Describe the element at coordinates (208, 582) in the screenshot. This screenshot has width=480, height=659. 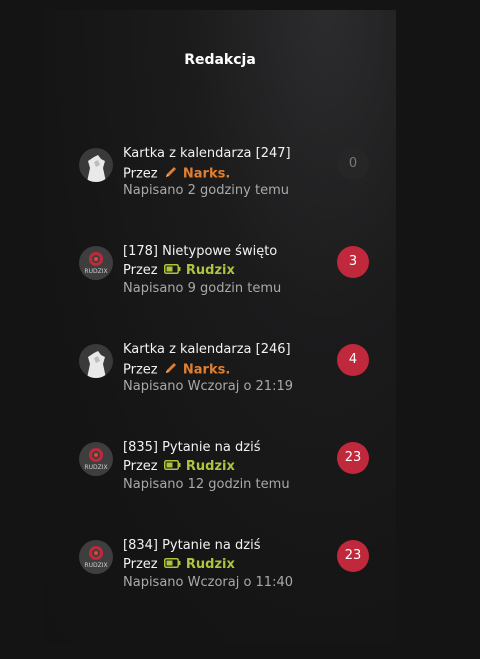
I see `posted-time: Napisano Wczoraj o 11:40` at that location.